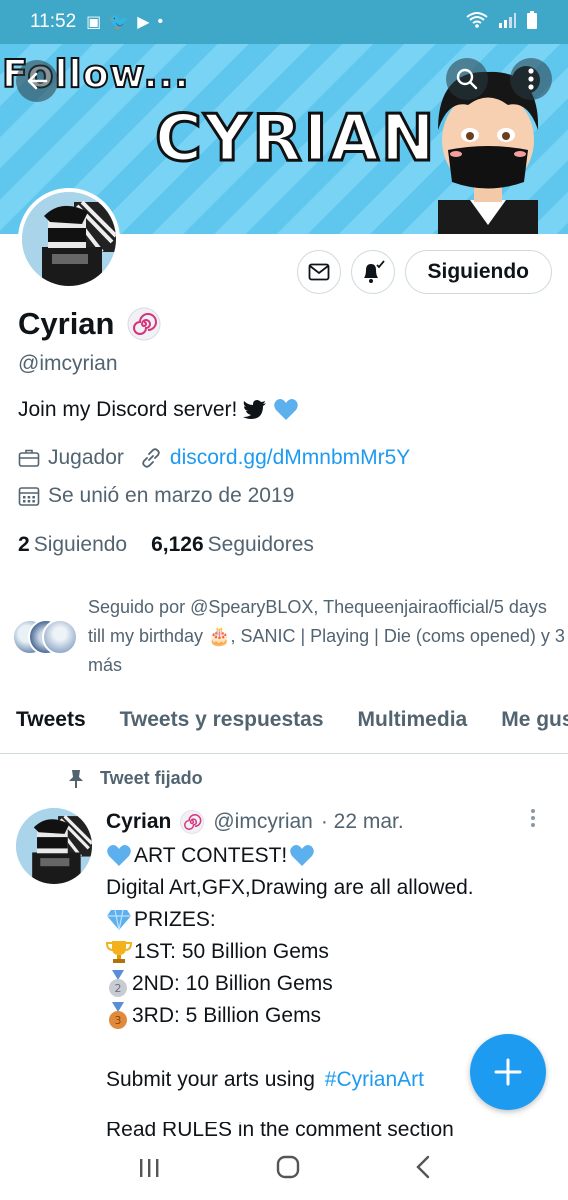 This screenshot has height=1200, width=568. I want to click on home-button, so click(288, 1170).